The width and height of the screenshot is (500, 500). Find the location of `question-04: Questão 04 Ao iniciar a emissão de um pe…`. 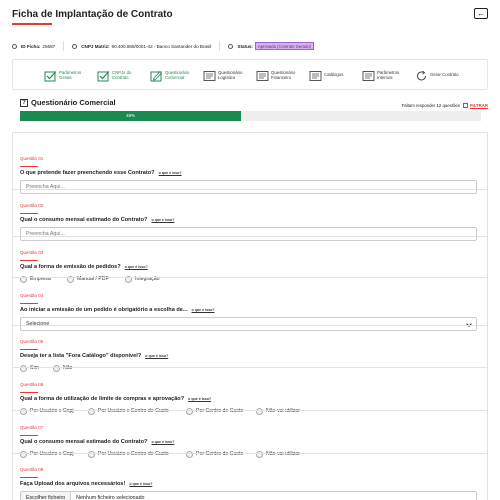

question-04: Questão 04 Ao iniciar a emissão de um pe… is located at coordinates (250, 307).